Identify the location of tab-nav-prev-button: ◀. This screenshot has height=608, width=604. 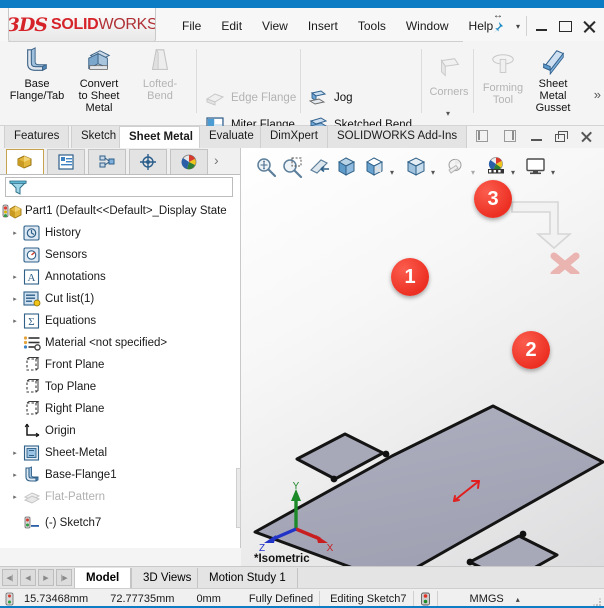
(28, 577).